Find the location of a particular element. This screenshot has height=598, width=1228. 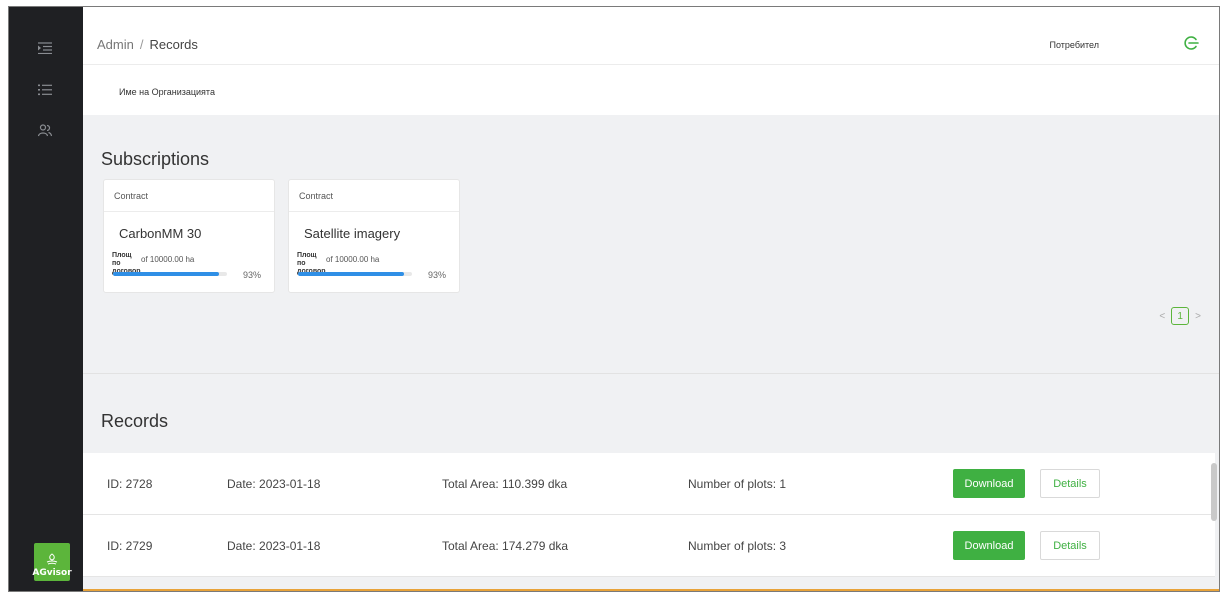

pagination: < 1 > is located at coordinates (1180, 316).